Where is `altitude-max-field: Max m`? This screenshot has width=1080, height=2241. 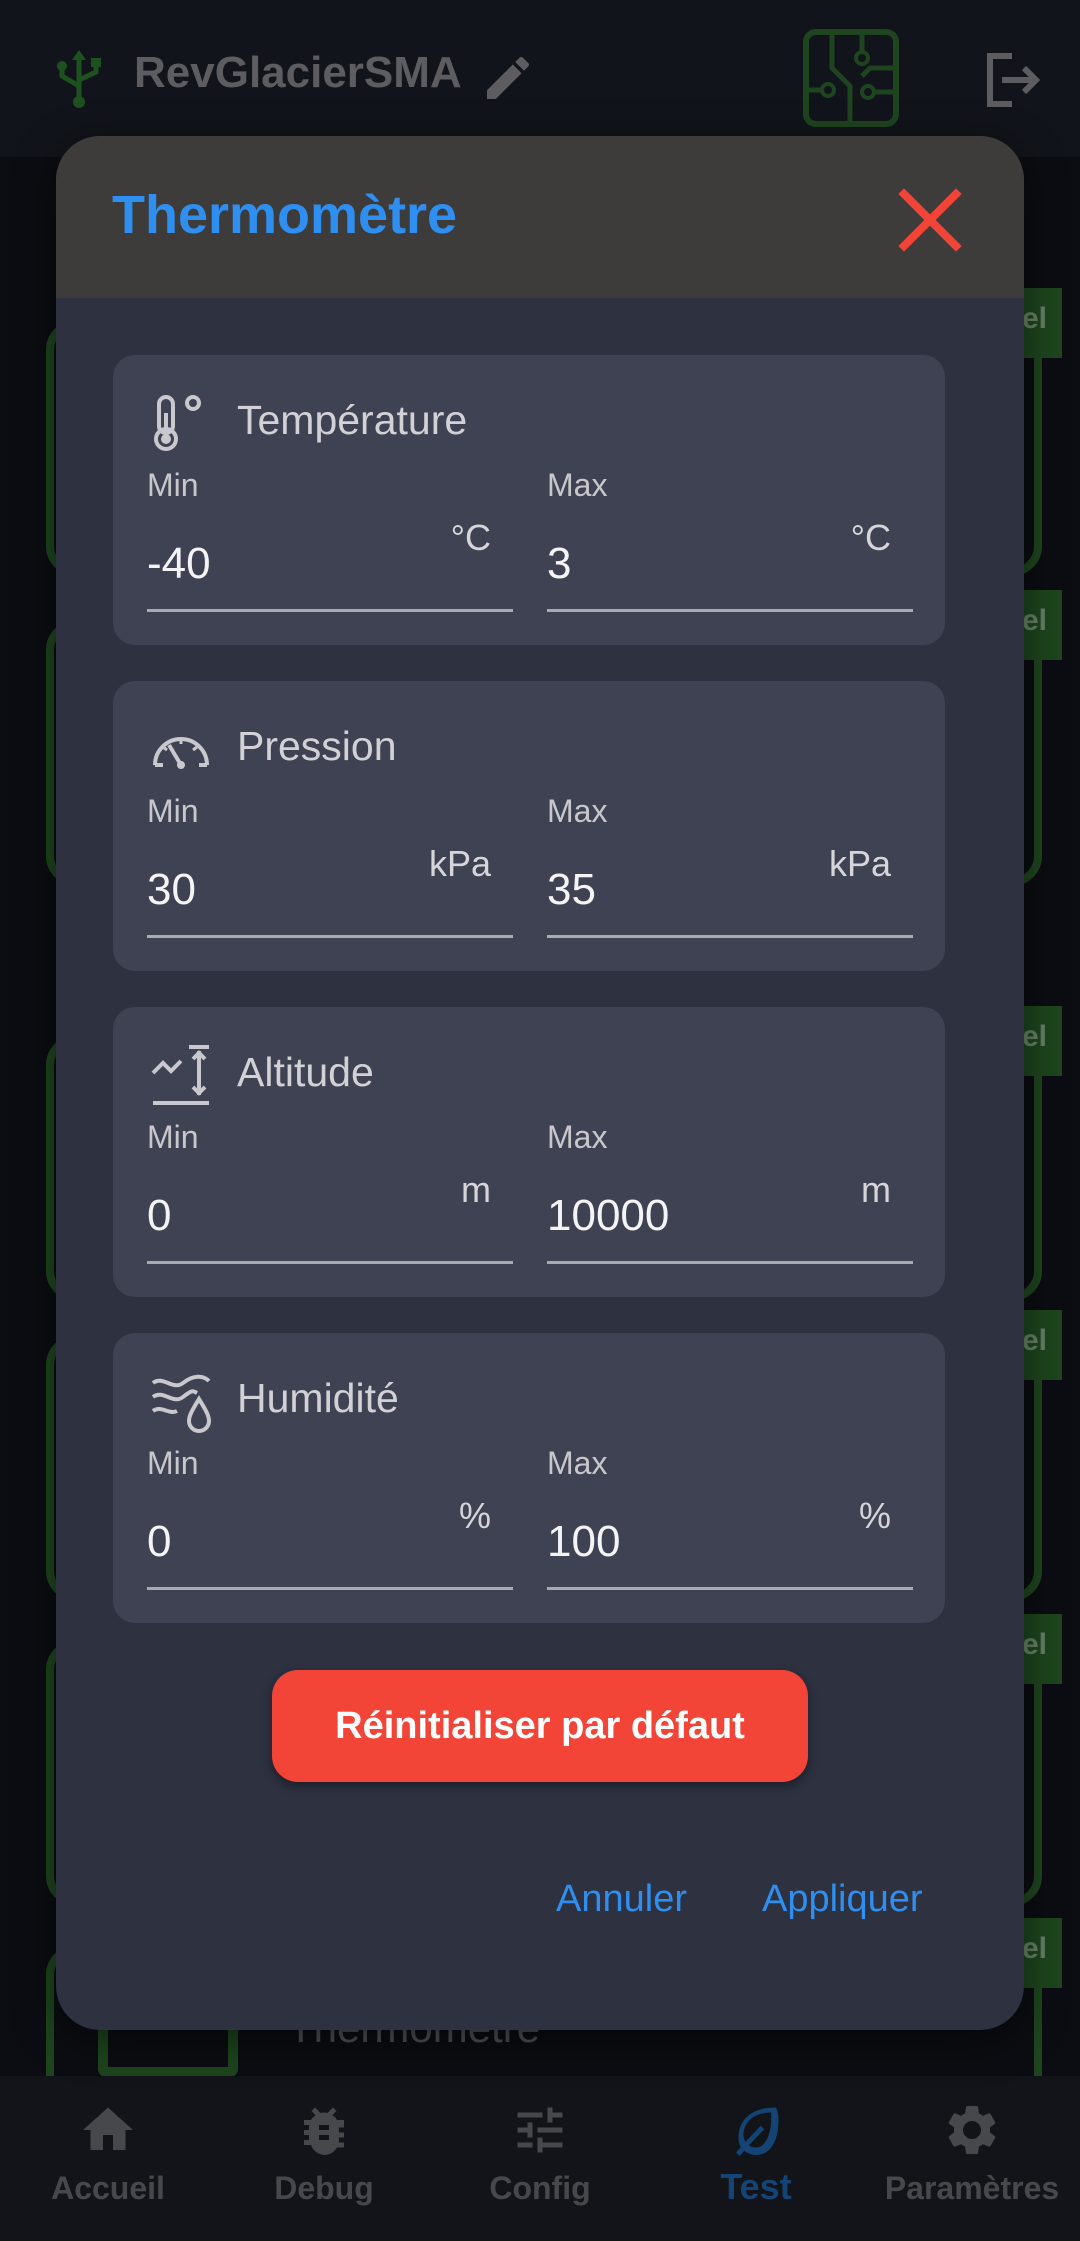
altitude-max-field: Max m is located at coordinates (730, 1191).